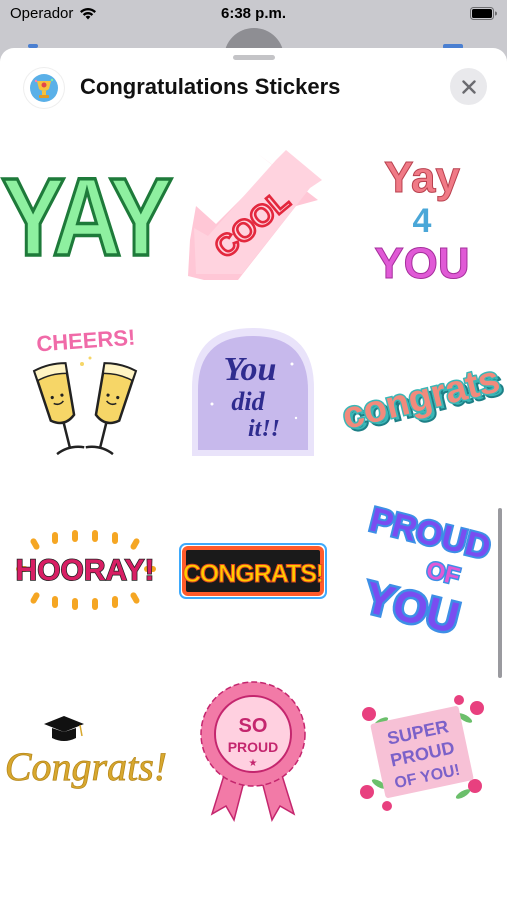 Image resolution: width=507 pixels, height=900 pixels. What do you see at coordinates (86, 341) in the screenshot?
I see `sticker-cheers-text: CHEERS!` at bounding box center [86, 341].